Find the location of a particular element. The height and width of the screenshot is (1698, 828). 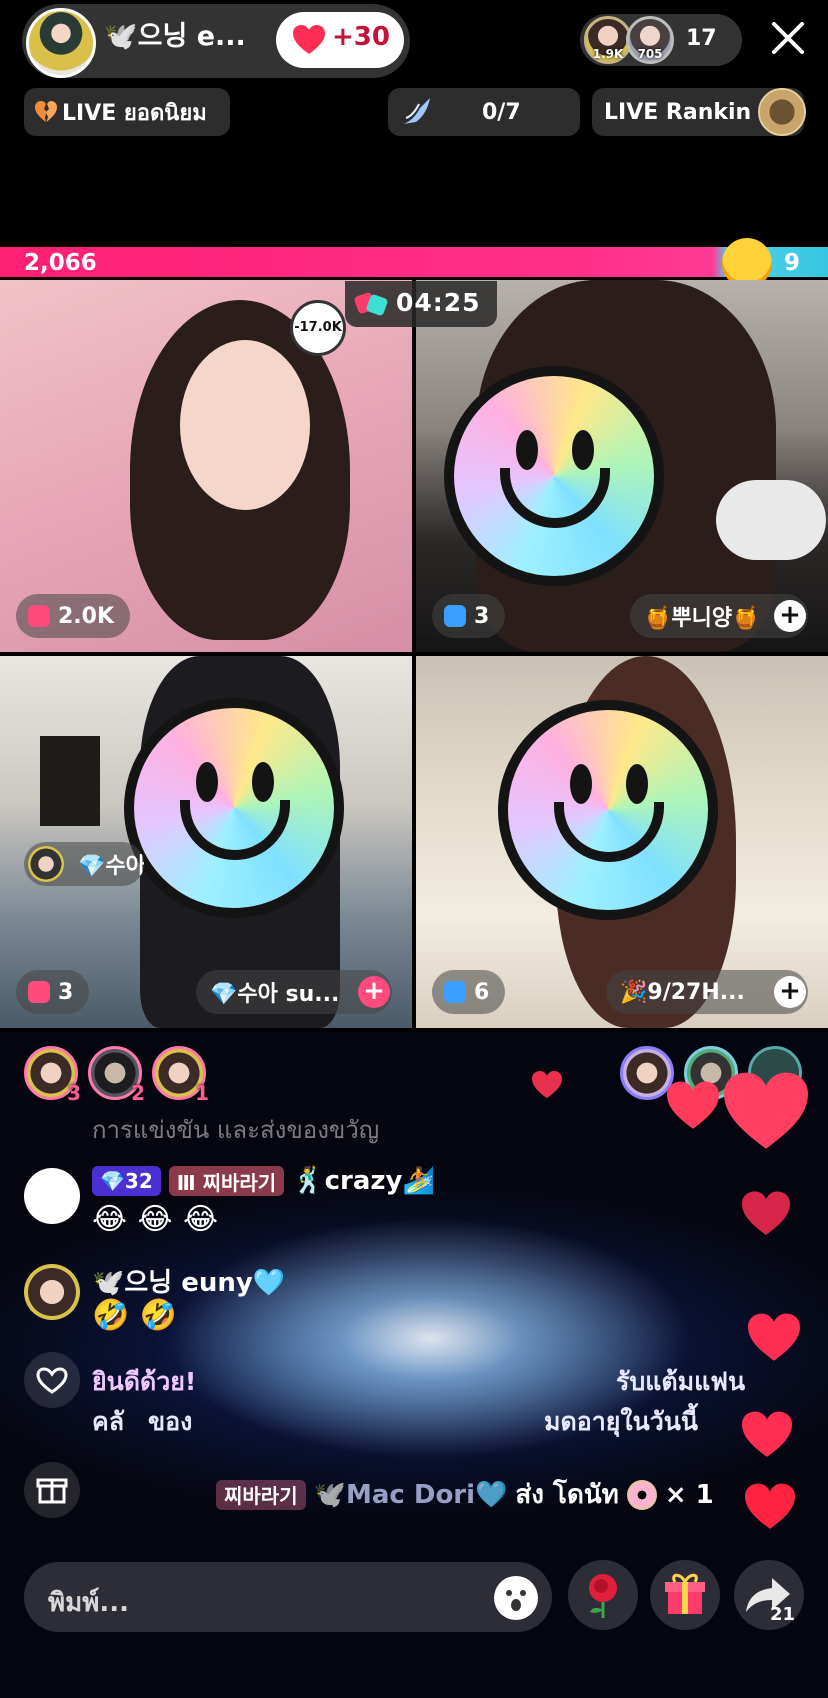

goal-chip: 0/7 is located at coordinates (484, 112).